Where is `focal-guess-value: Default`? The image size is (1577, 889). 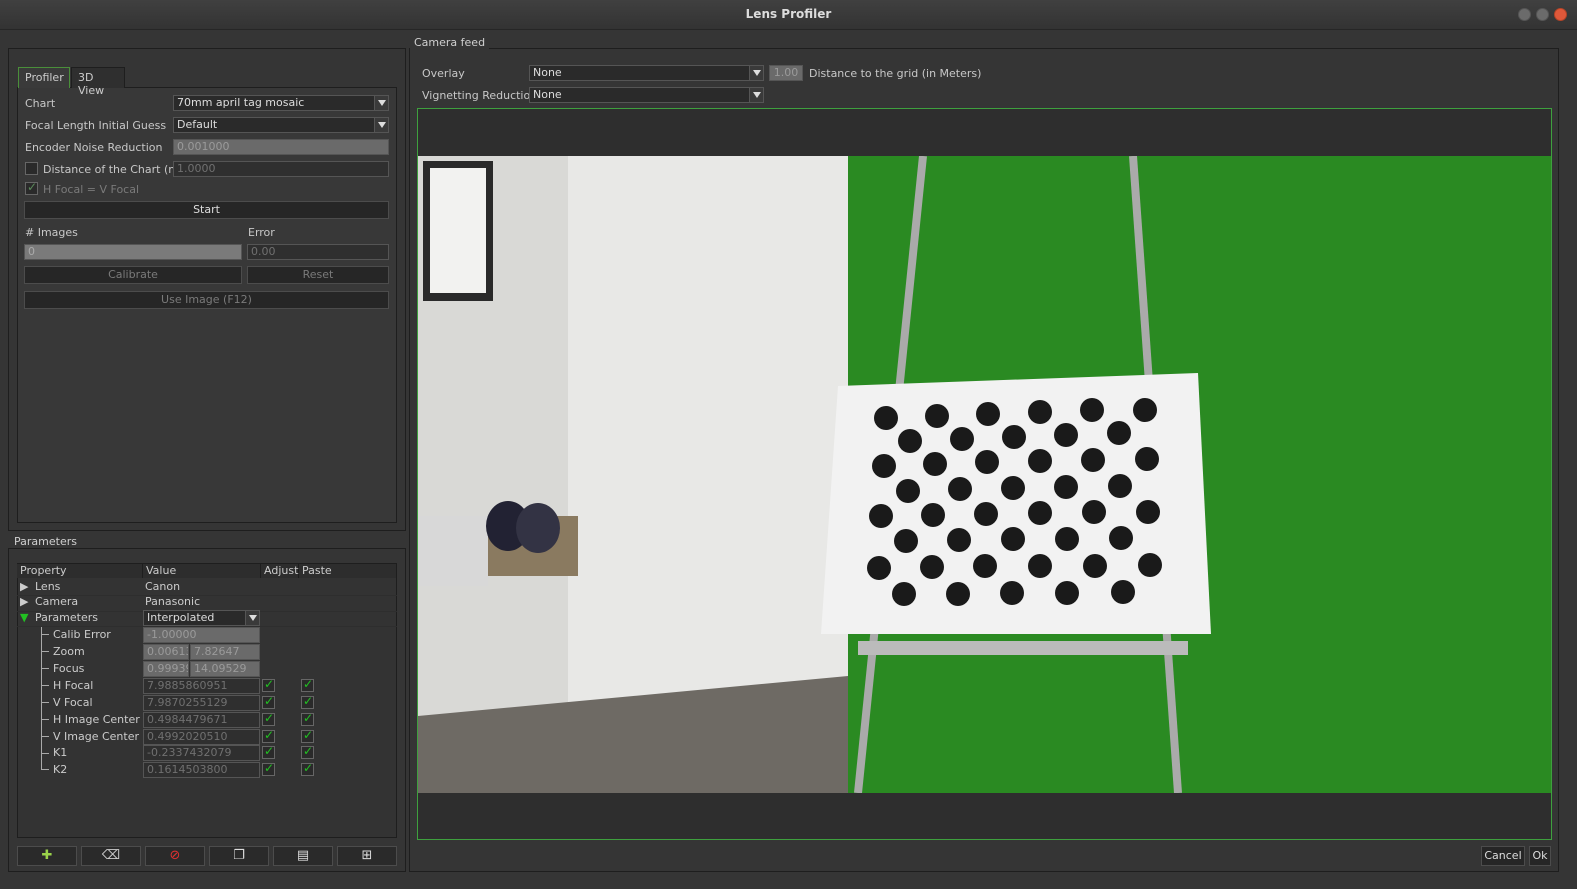 focal-guess-value: Default is located at coordinates (197, 124).